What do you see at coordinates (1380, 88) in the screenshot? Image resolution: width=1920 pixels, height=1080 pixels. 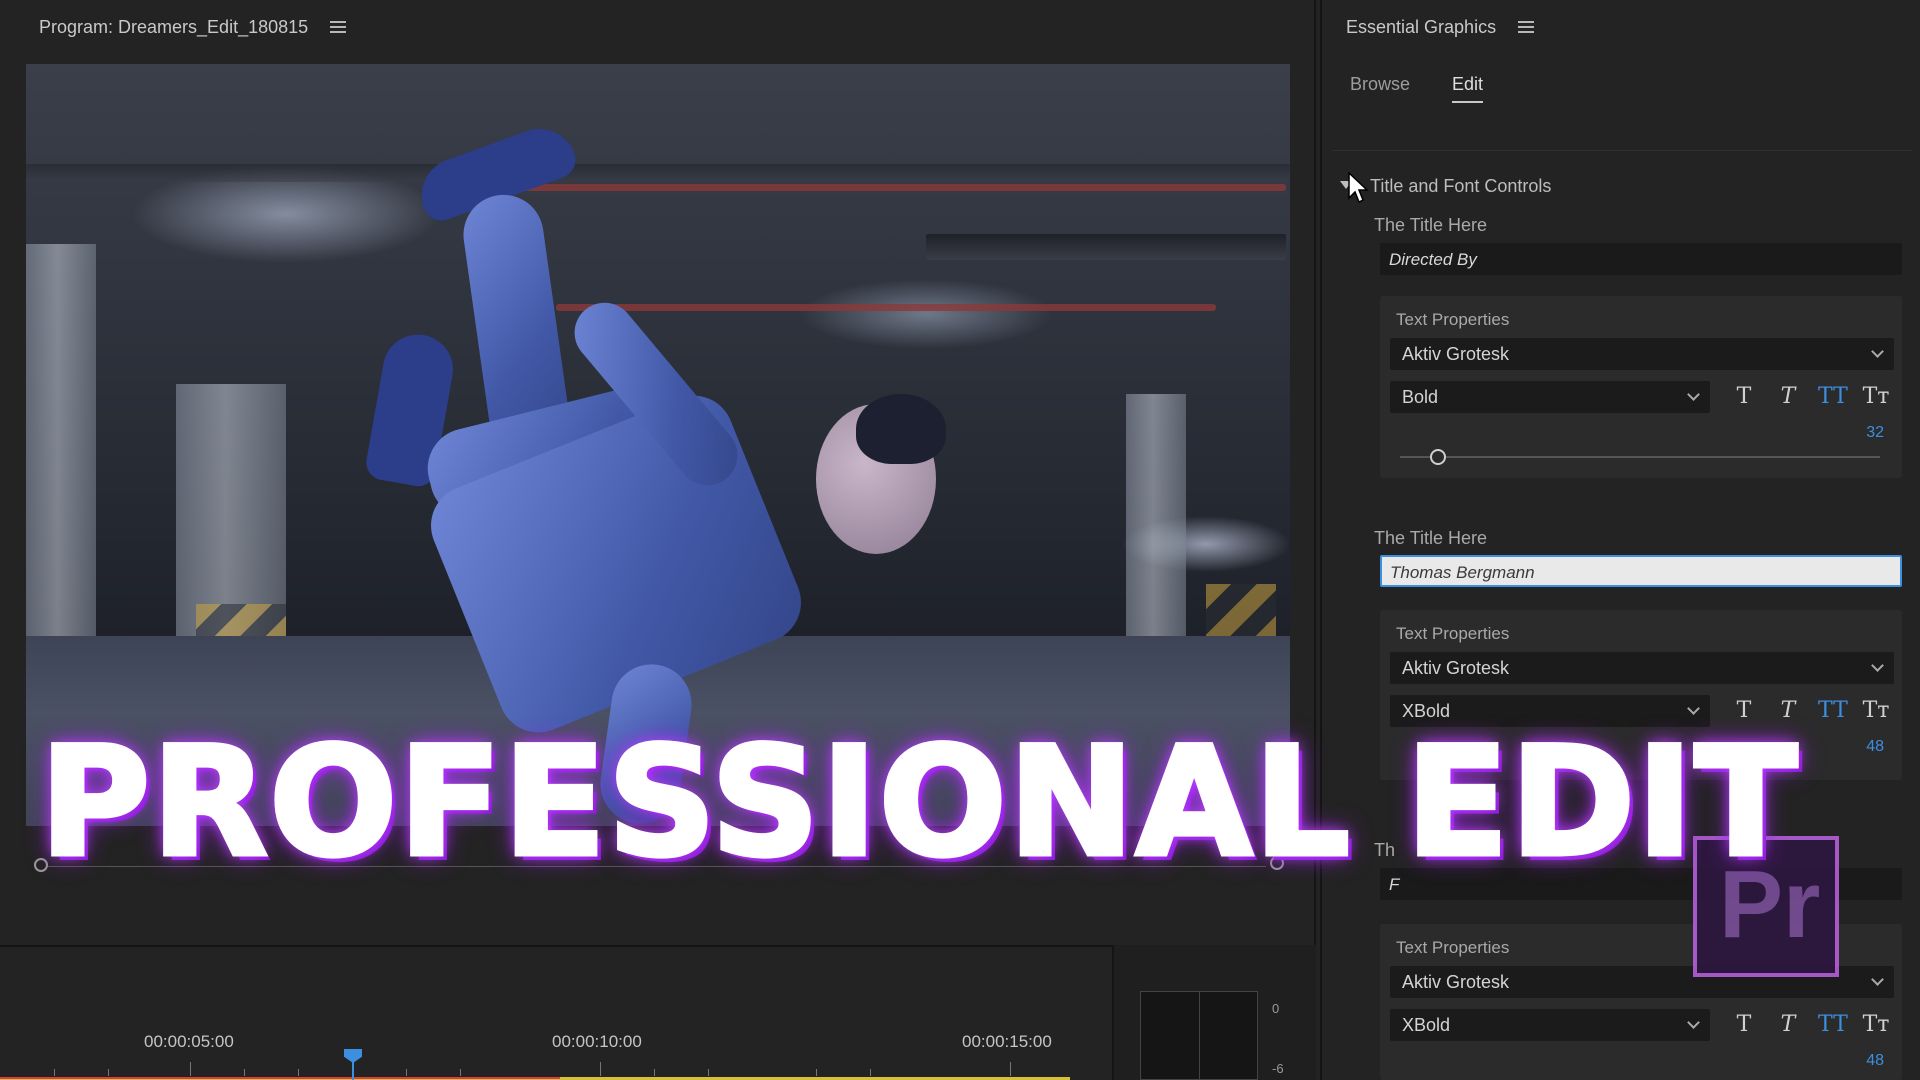 I see `tab-browse: Browse` at bounding box center [1380, 88].